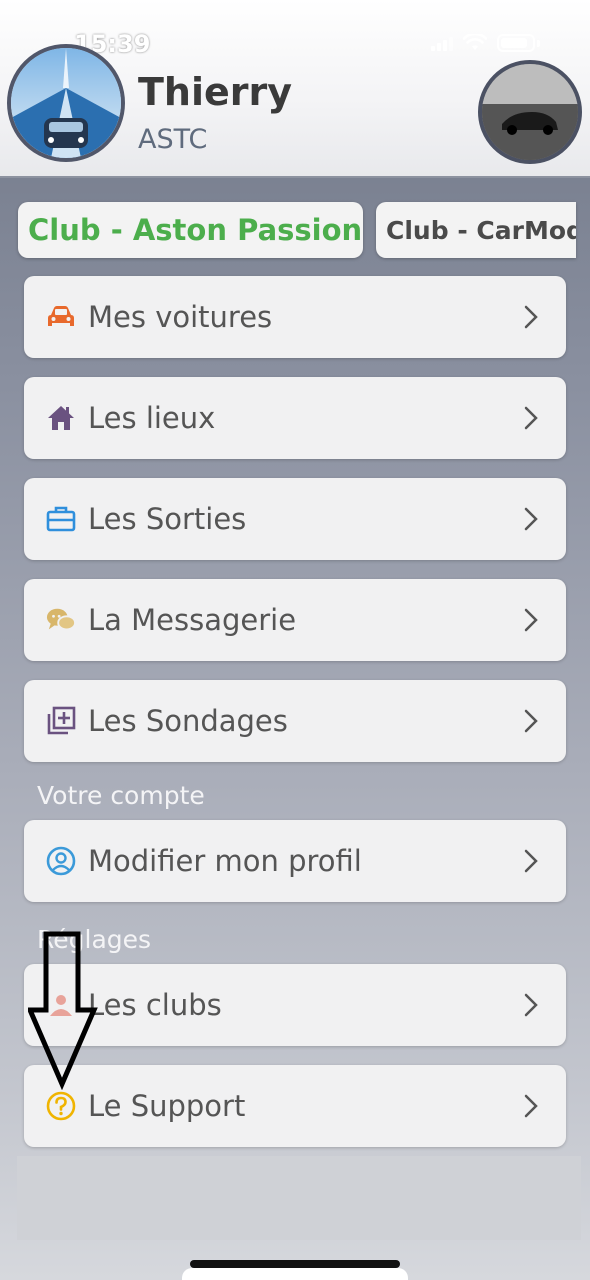 The height and width of the screenshot is (1280, 590). Describe the element at coordinates (66, 103) in the screenshot. I see `avatar` at that location.